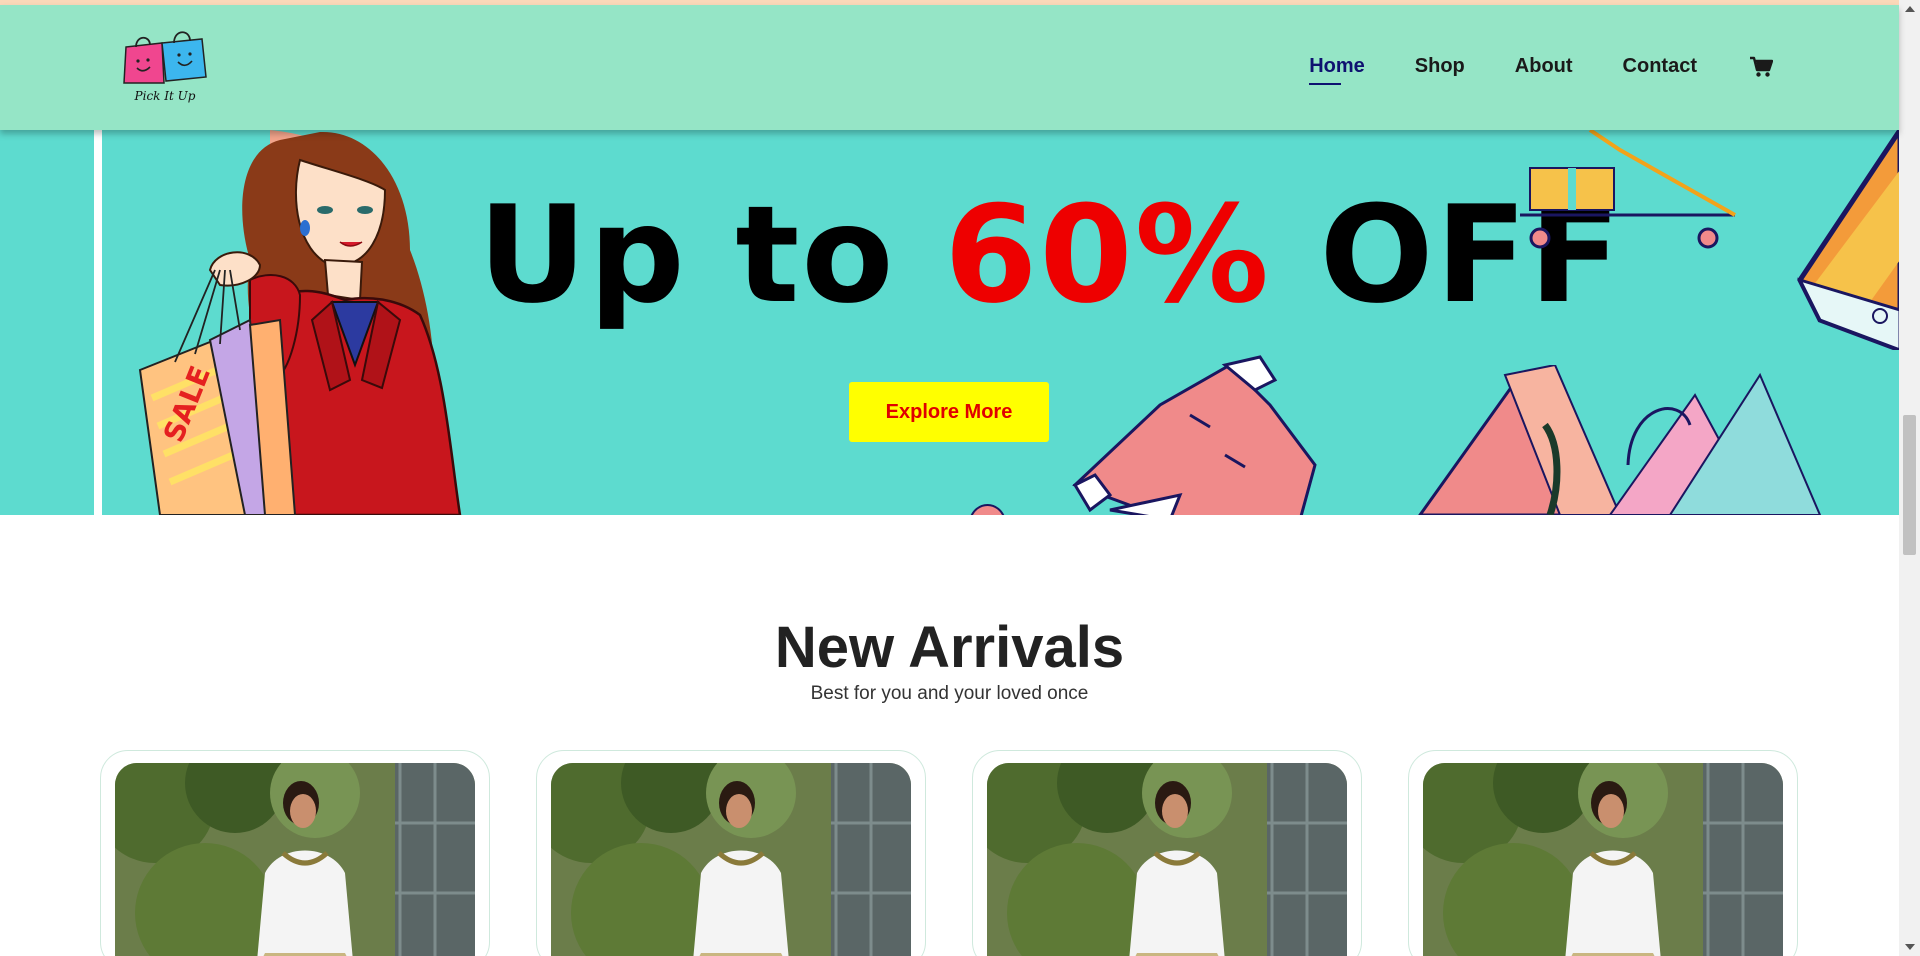 The height and width of the screenshot is (956, 1920). I want to click on nav-contact-link: Contact, so click(1660, 66).